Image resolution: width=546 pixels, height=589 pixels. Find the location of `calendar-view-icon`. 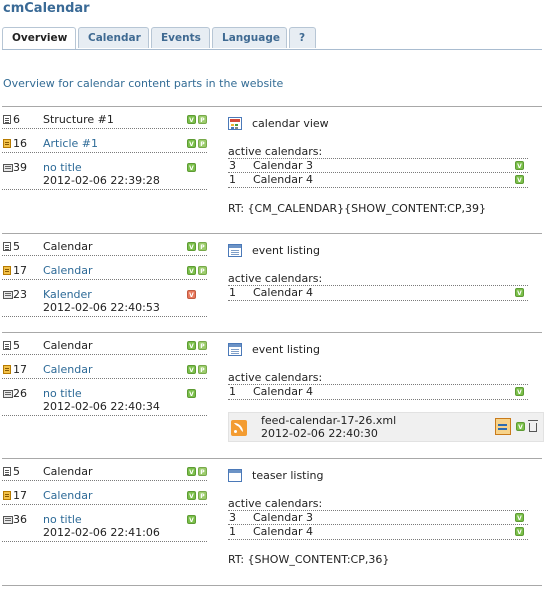

calendar-view-icon is located at coordinates (235, 123).